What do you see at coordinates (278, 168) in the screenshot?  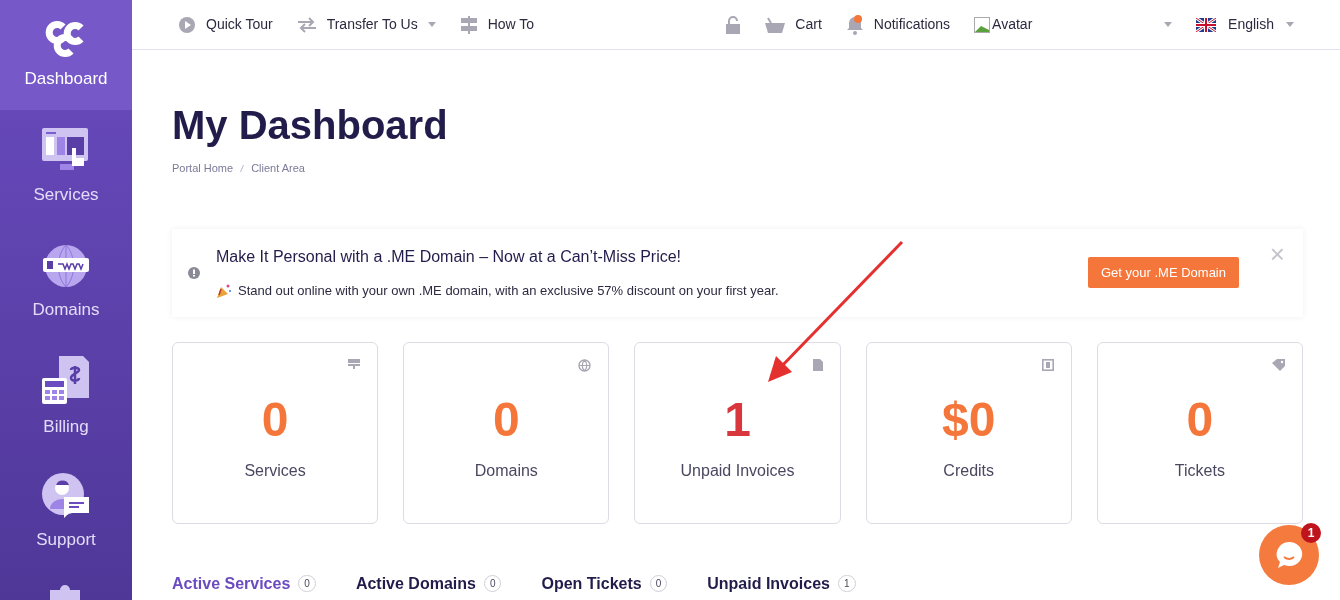 I see `breadcrumb-link: Client Area` at bounding box center [278, 168].